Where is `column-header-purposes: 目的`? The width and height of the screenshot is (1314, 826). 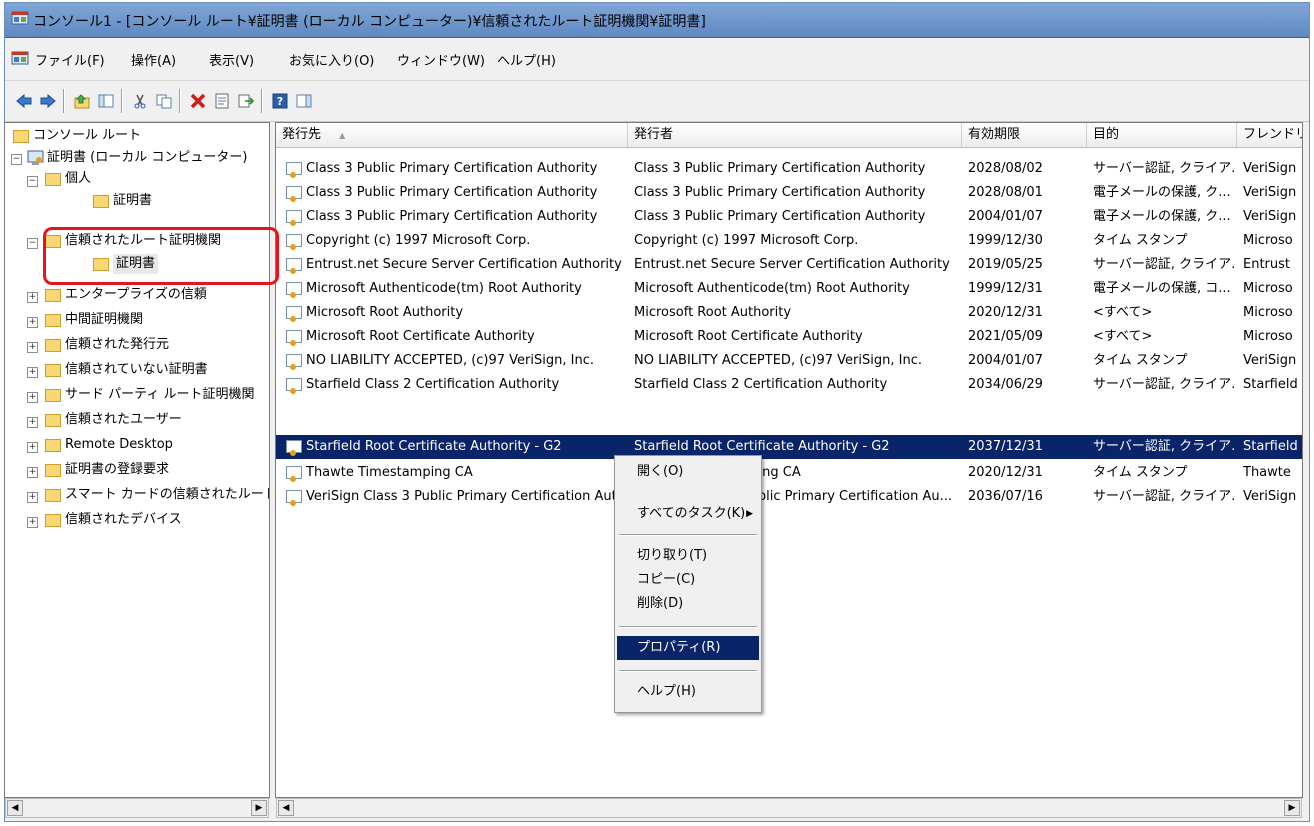 column-header-purposes: 目的 is located at coordinates (1162, 135).